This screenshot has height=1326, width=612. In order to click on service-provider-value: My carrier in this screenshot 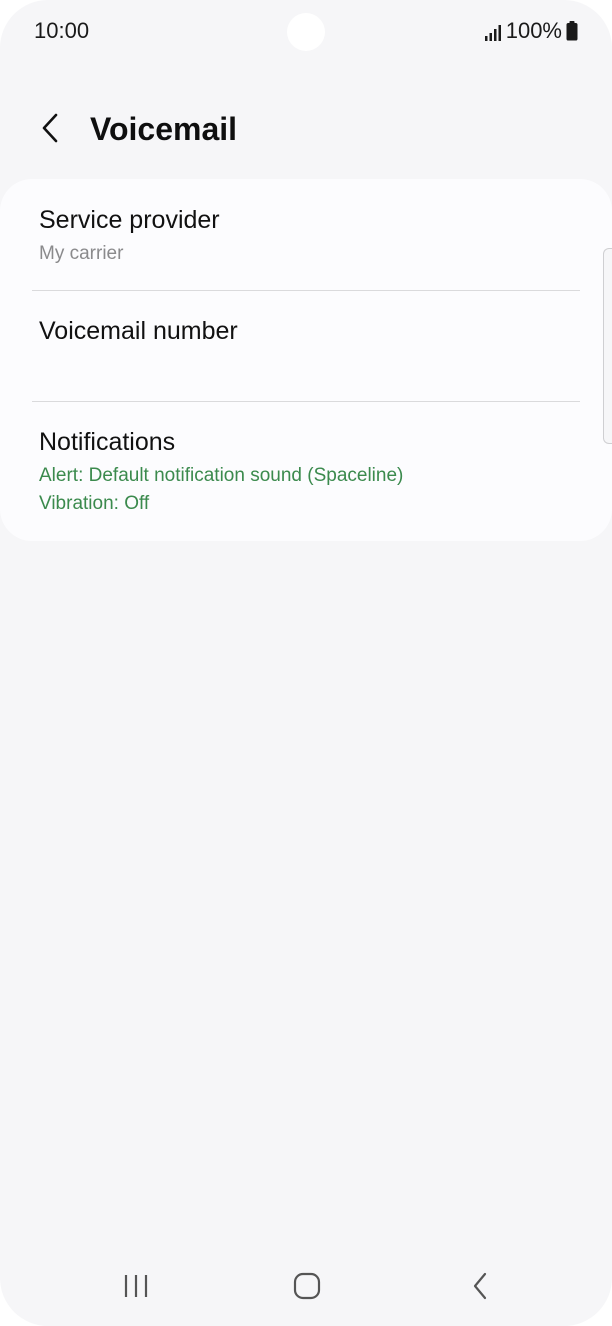, I will do `click(81, 253)`.